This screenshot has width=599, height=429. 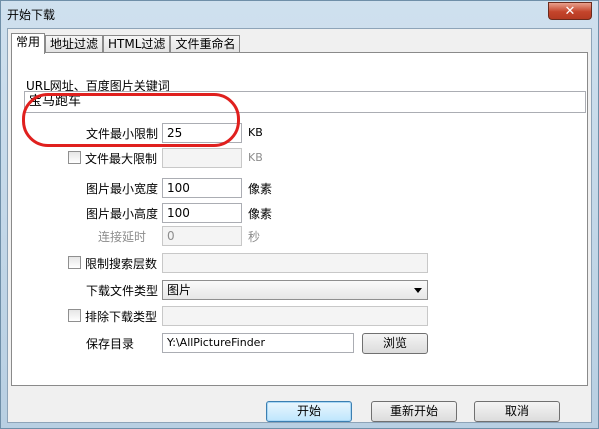 I want to click on file-type-select: 图片, so click(x=295, y=290).